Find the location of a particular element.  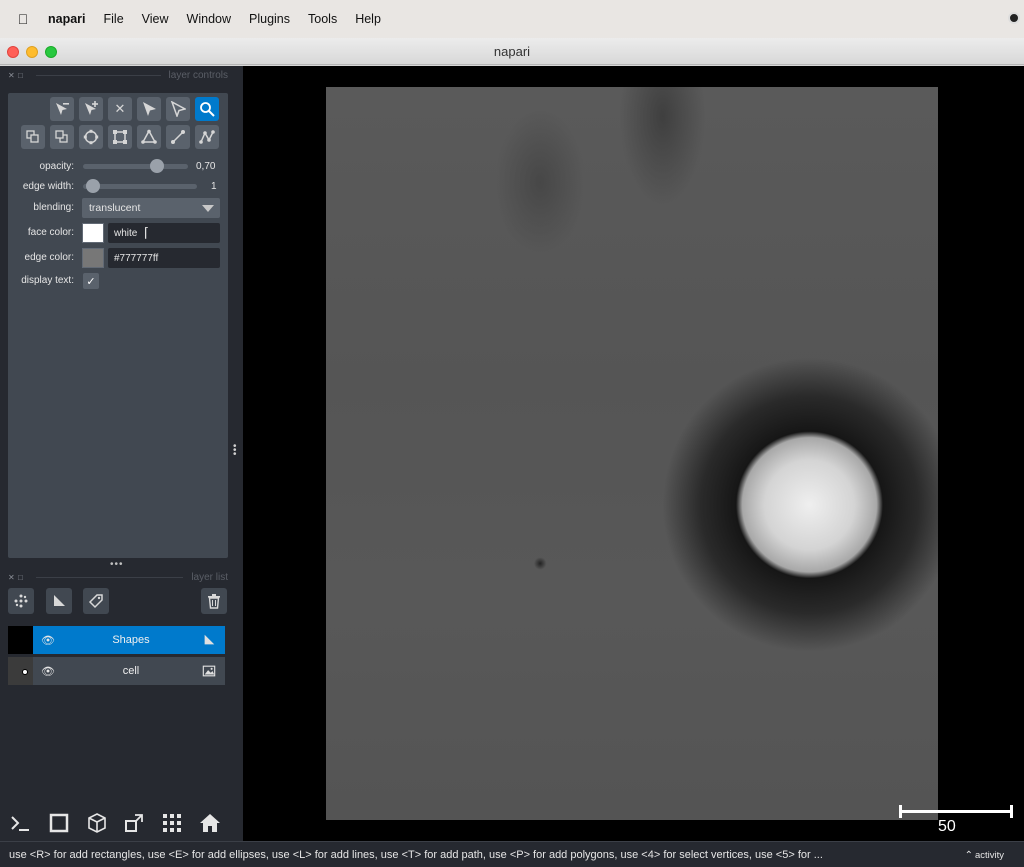

add-line-button is located at coordinates (178, 137).